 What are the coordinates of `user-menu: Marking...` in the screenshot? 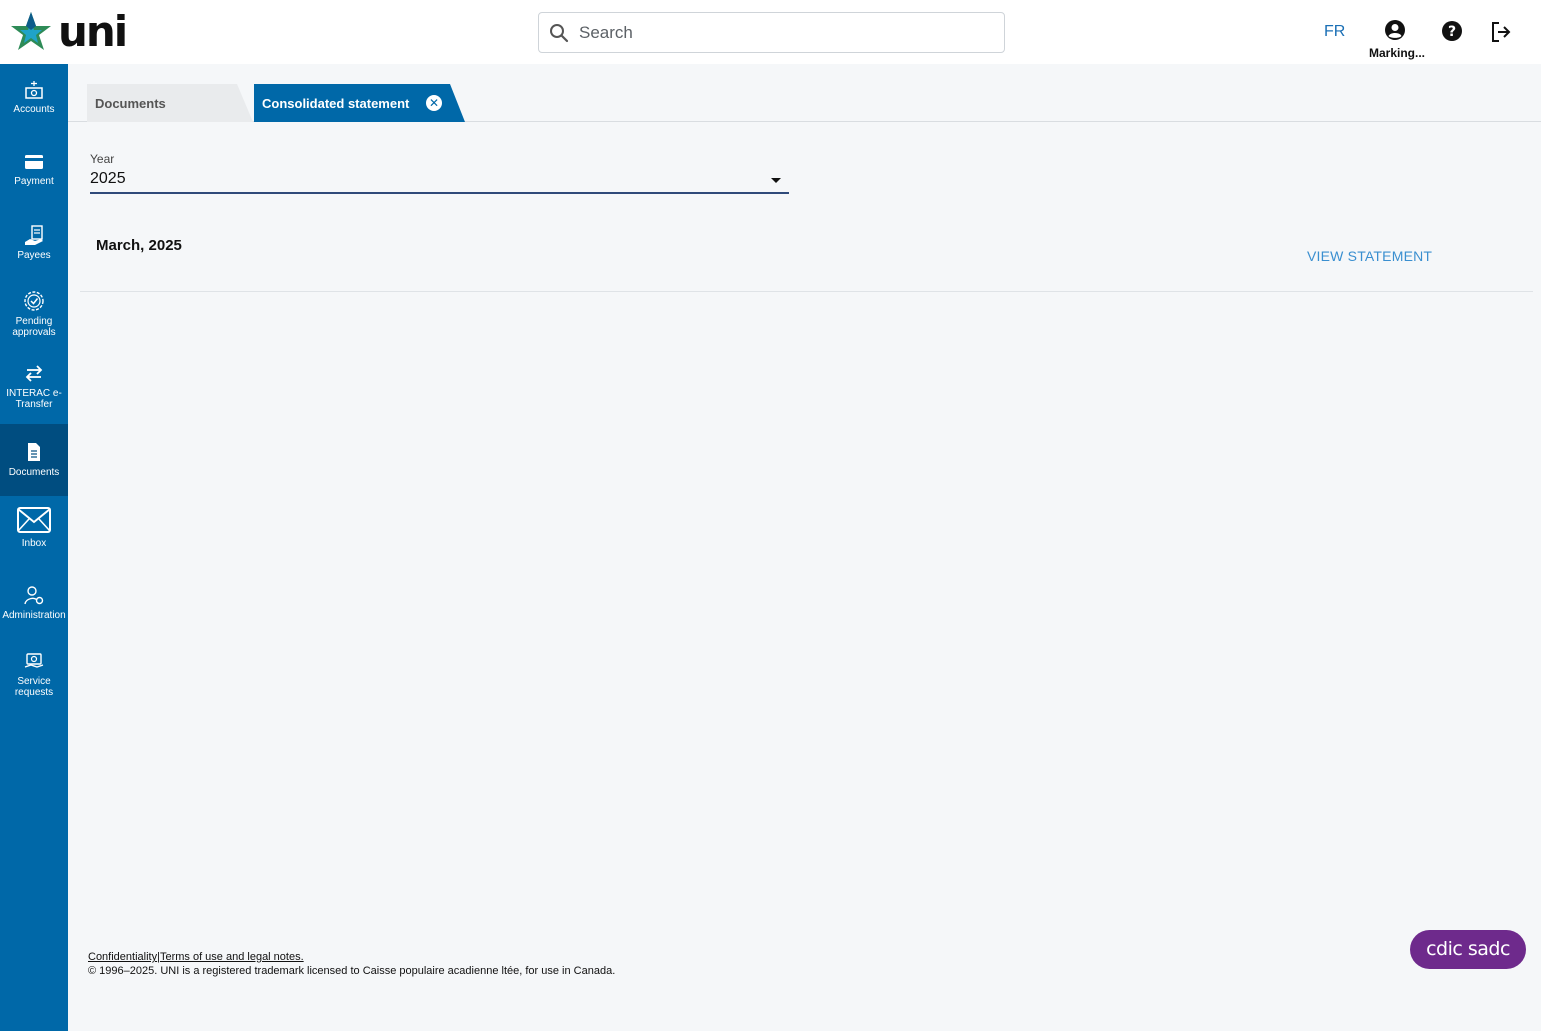 It's located at (1397, 39).